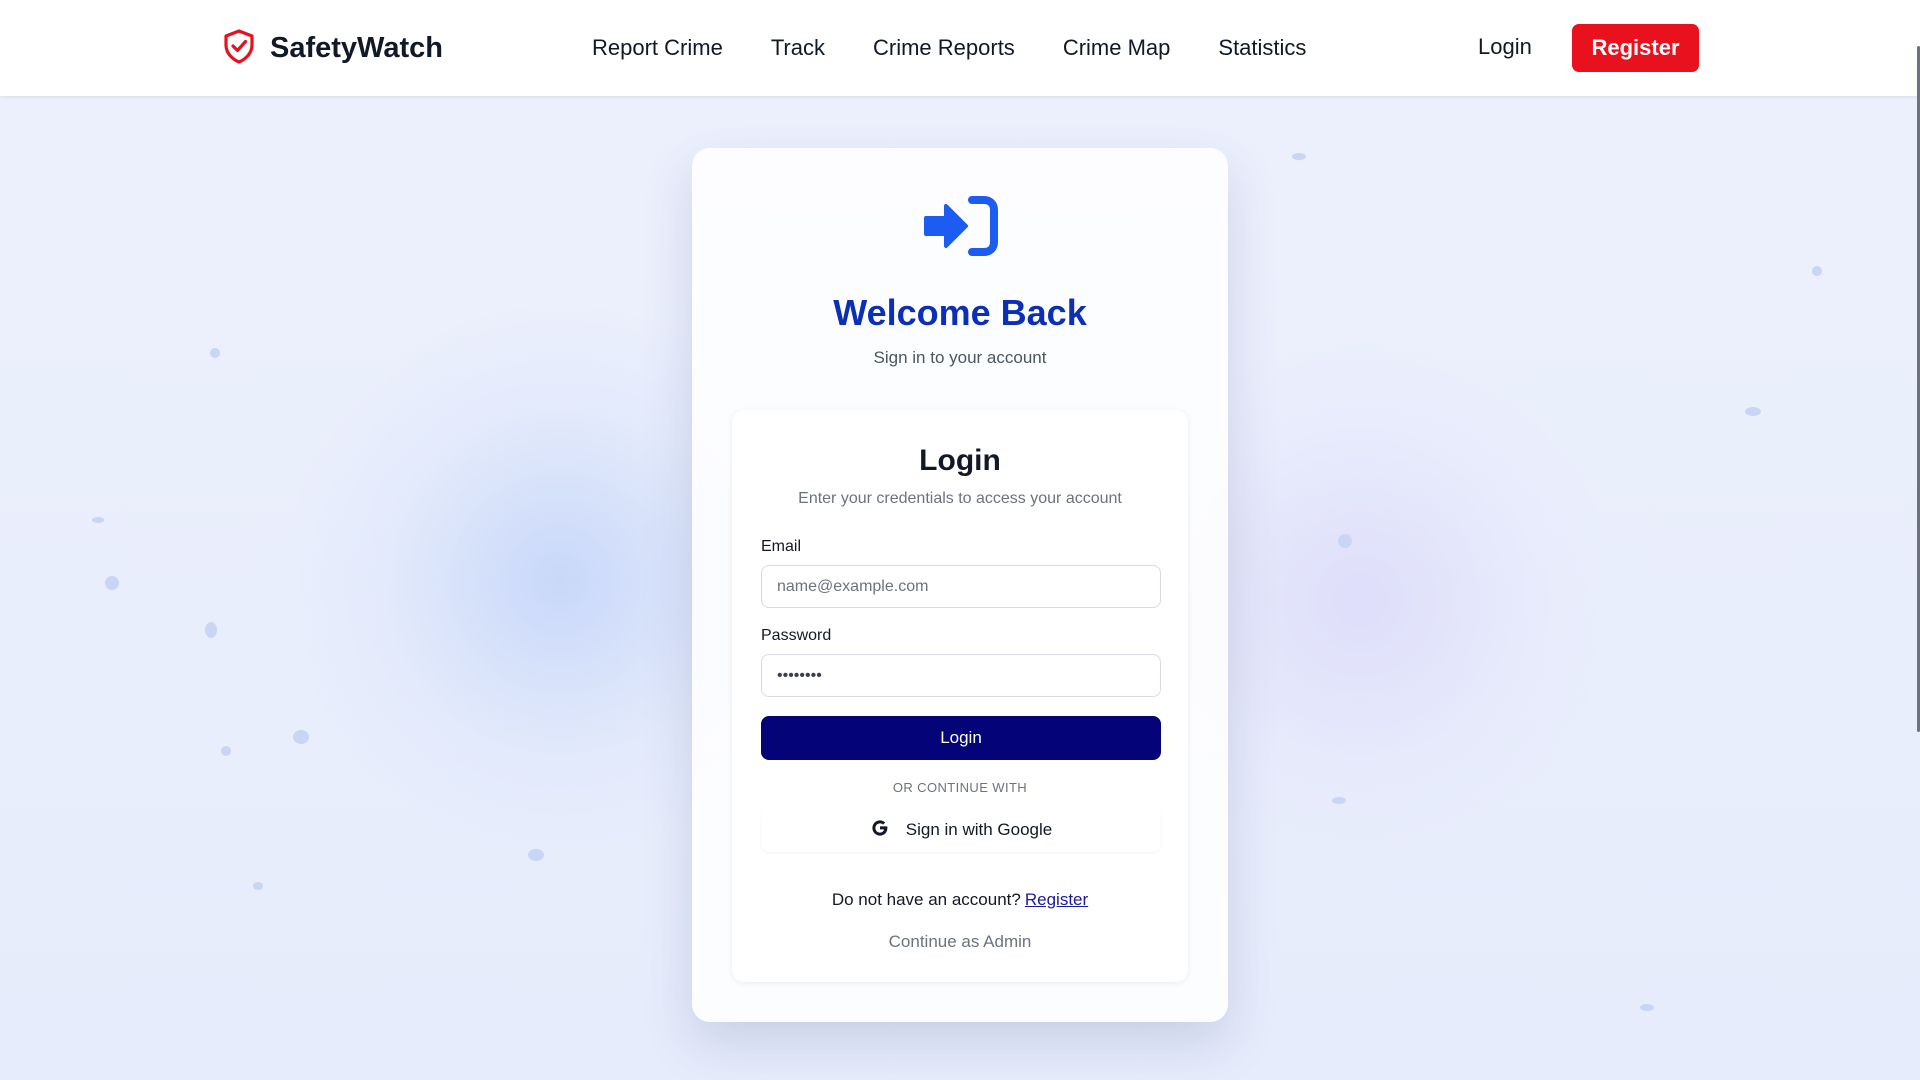 The image size is (1920, 1080). Describe the element at coordinates (880, 830) in the screenshot. I see `google-g-icon` at that location.